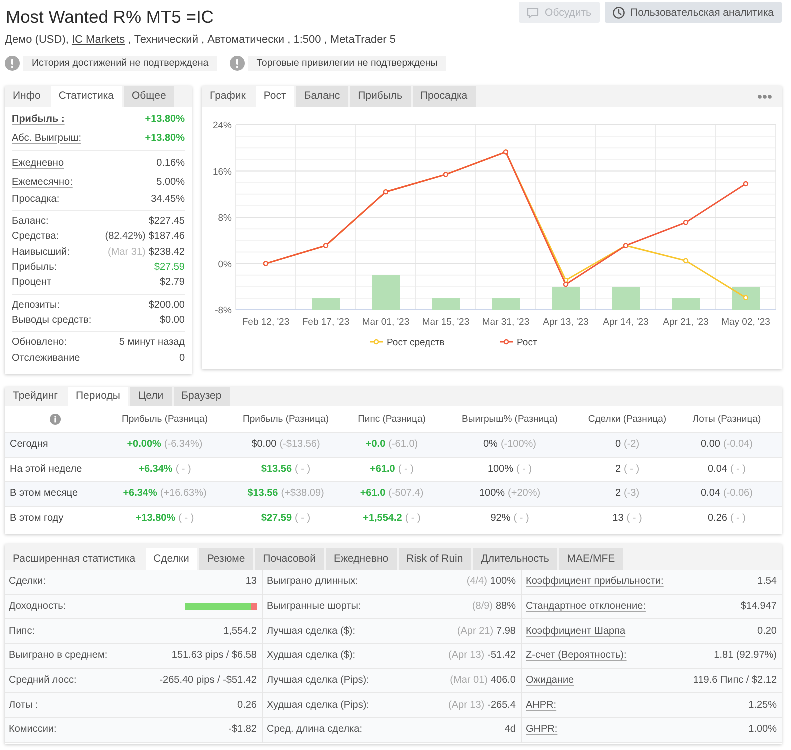  What do you see at coordinates (718, 469) in the screenshot?
I see `period-value: 0.04` at bounding box center [718, 469].